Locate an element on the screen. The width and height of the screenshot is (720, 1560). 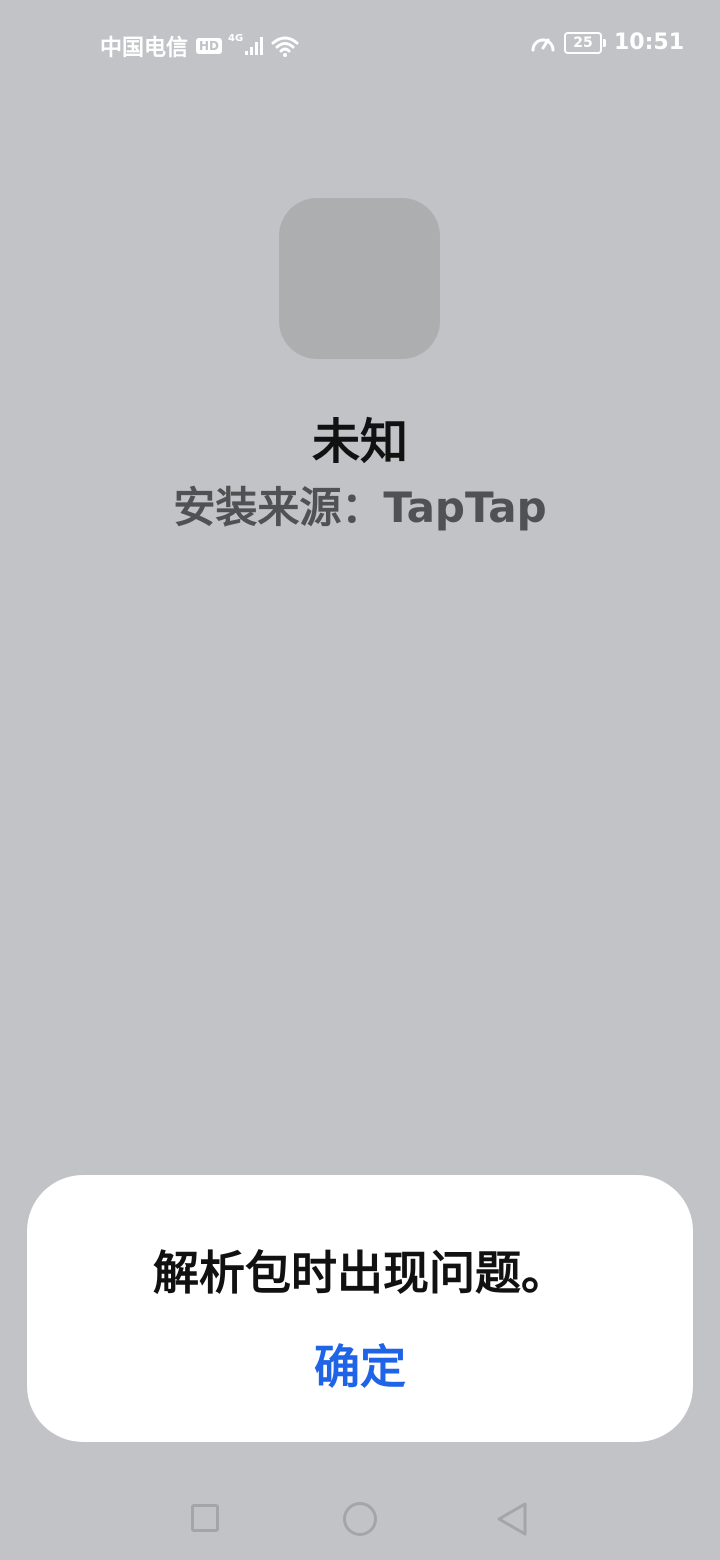
recent-apps-square-icon is located at coordinates (205, 1518).